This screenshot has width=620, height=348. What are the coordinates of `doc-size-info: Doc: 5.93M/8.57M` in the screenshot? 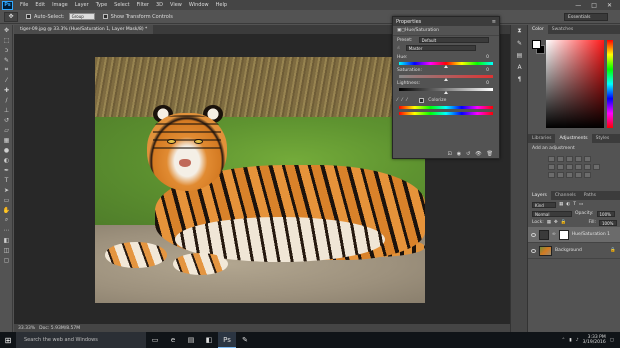 It's located at (59, 328).